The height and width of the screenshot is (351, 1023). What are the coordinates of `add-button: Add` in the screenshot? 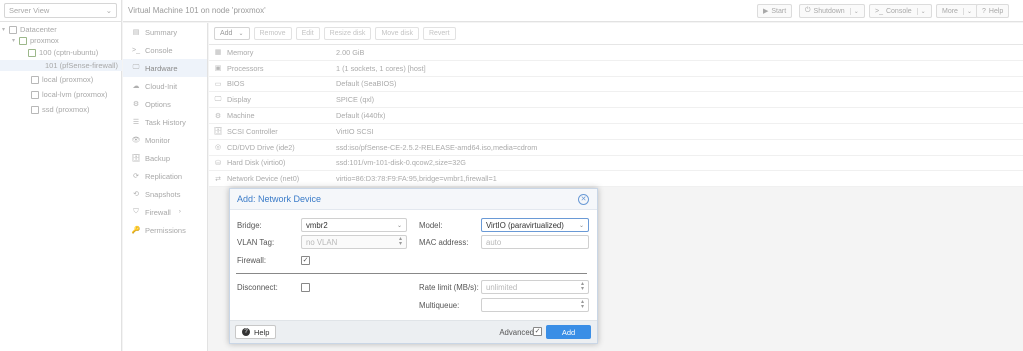 It's located at (568, 332).